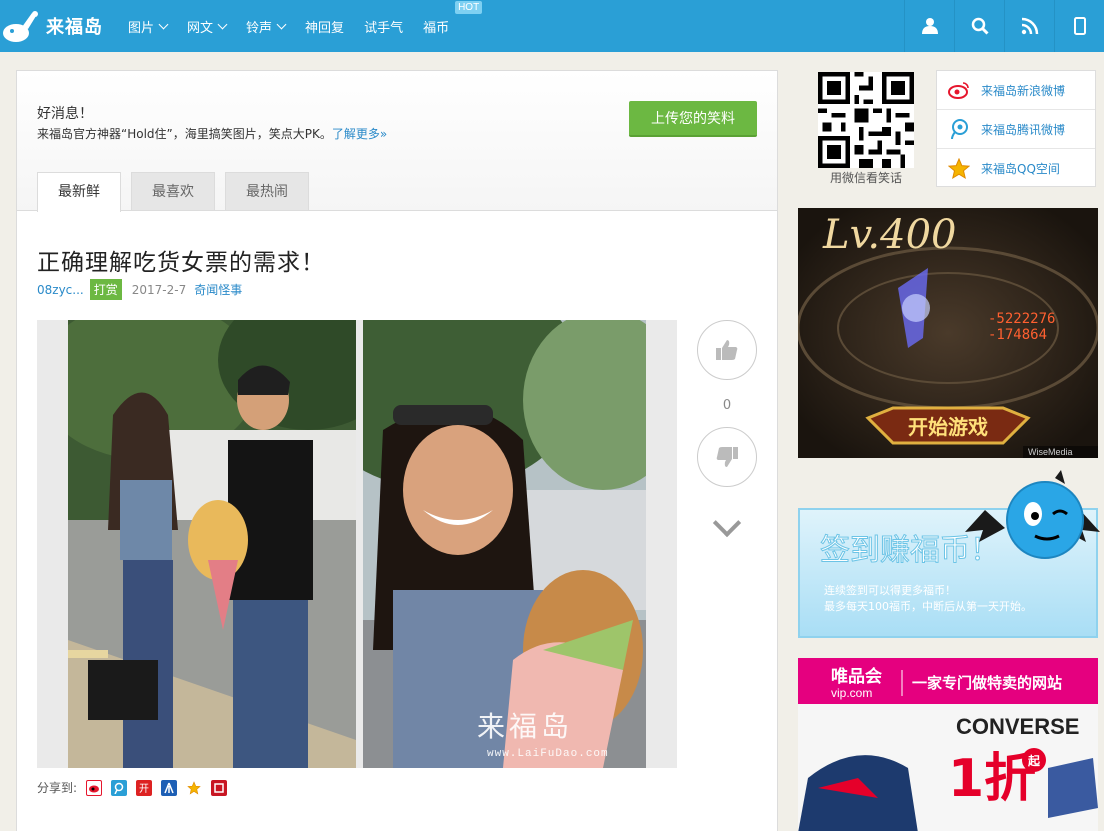  What do you see at coordinates (851, 693) in the screenshot?
I see `svg-text: vip.com` at bounding box center [851, 693].